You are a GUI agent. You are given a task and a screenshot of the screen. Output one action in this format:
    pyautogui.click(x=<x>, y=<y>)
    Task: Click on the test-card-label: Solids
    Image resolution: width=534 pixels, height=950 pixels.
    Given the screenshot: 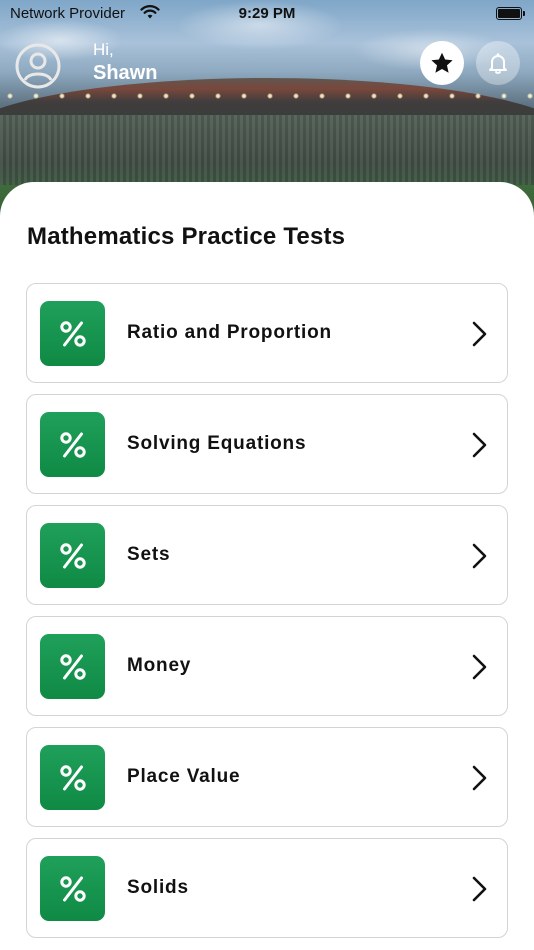 What is the action you would take?
    pyautogui.click(x=158, y=887)
    